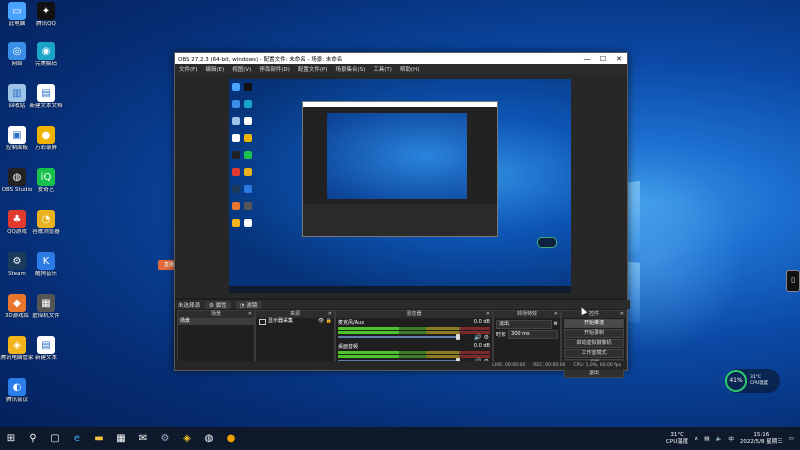 Image resolution: width=800 pixels, height=450 pixels. I want to click on start-icon: ⊞, so click(11, 439).